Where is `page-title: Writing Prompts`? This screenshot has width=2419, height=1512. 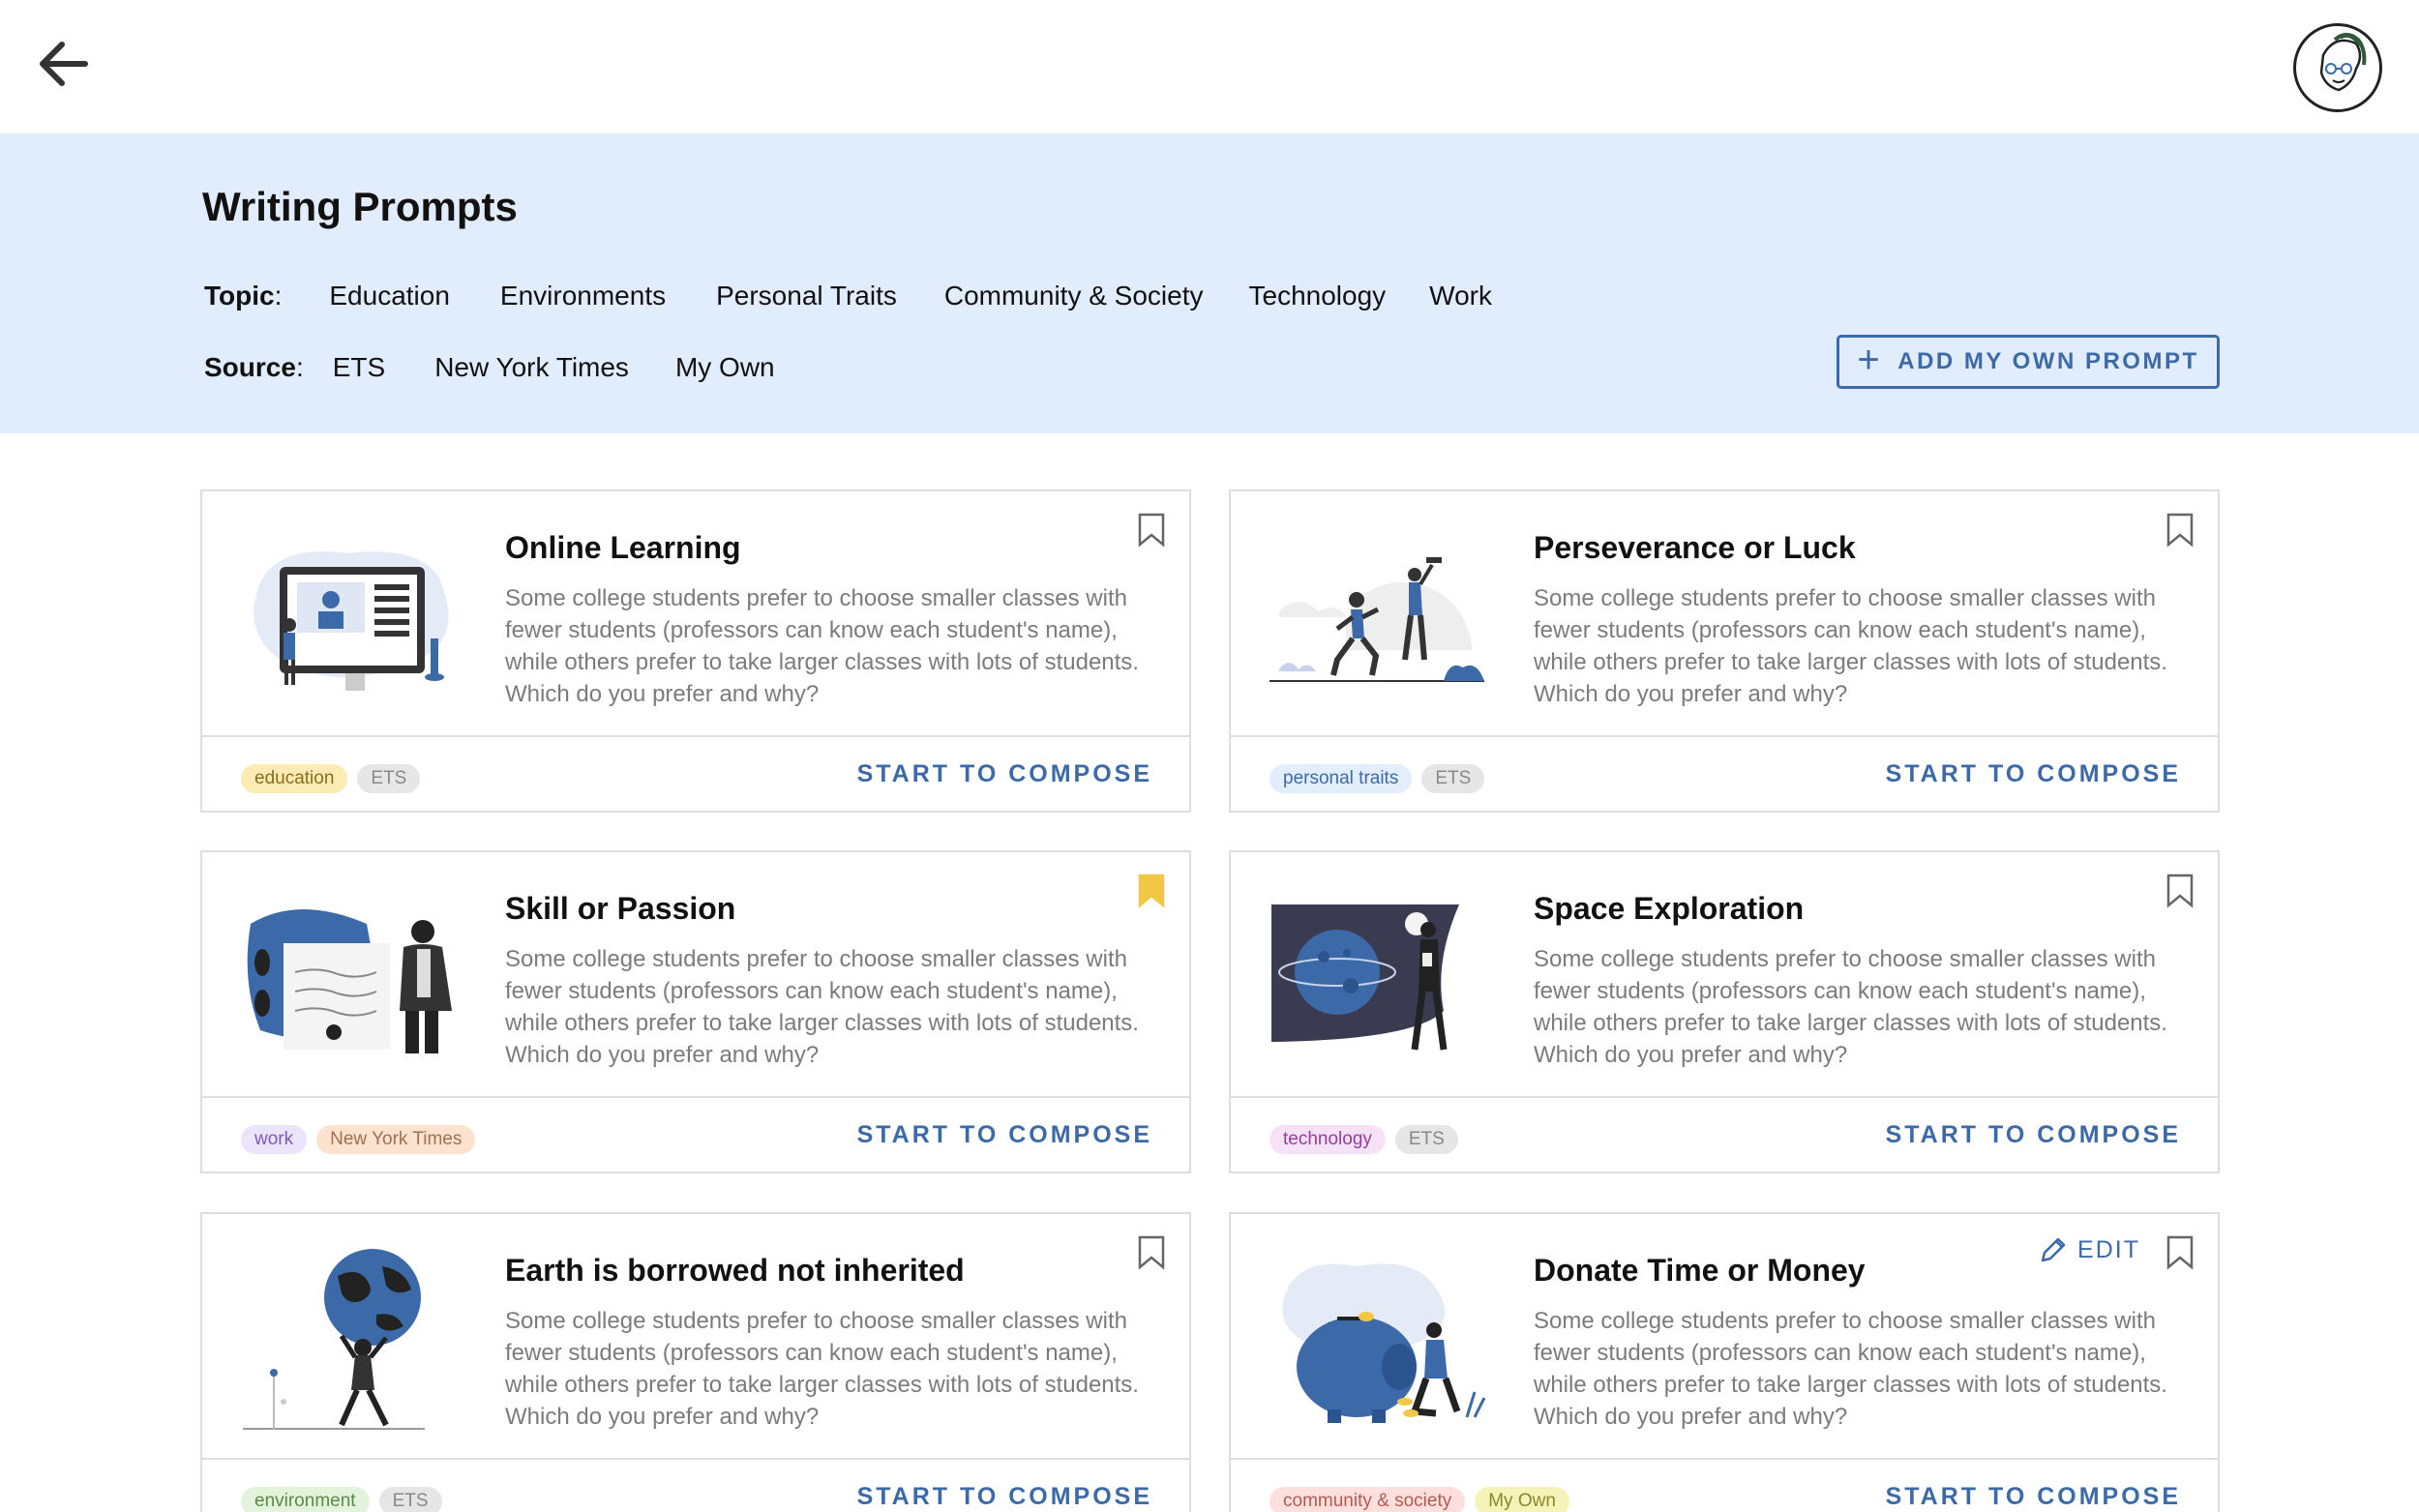 page-title: Writing Prompts is located at coordinates (360, 207).